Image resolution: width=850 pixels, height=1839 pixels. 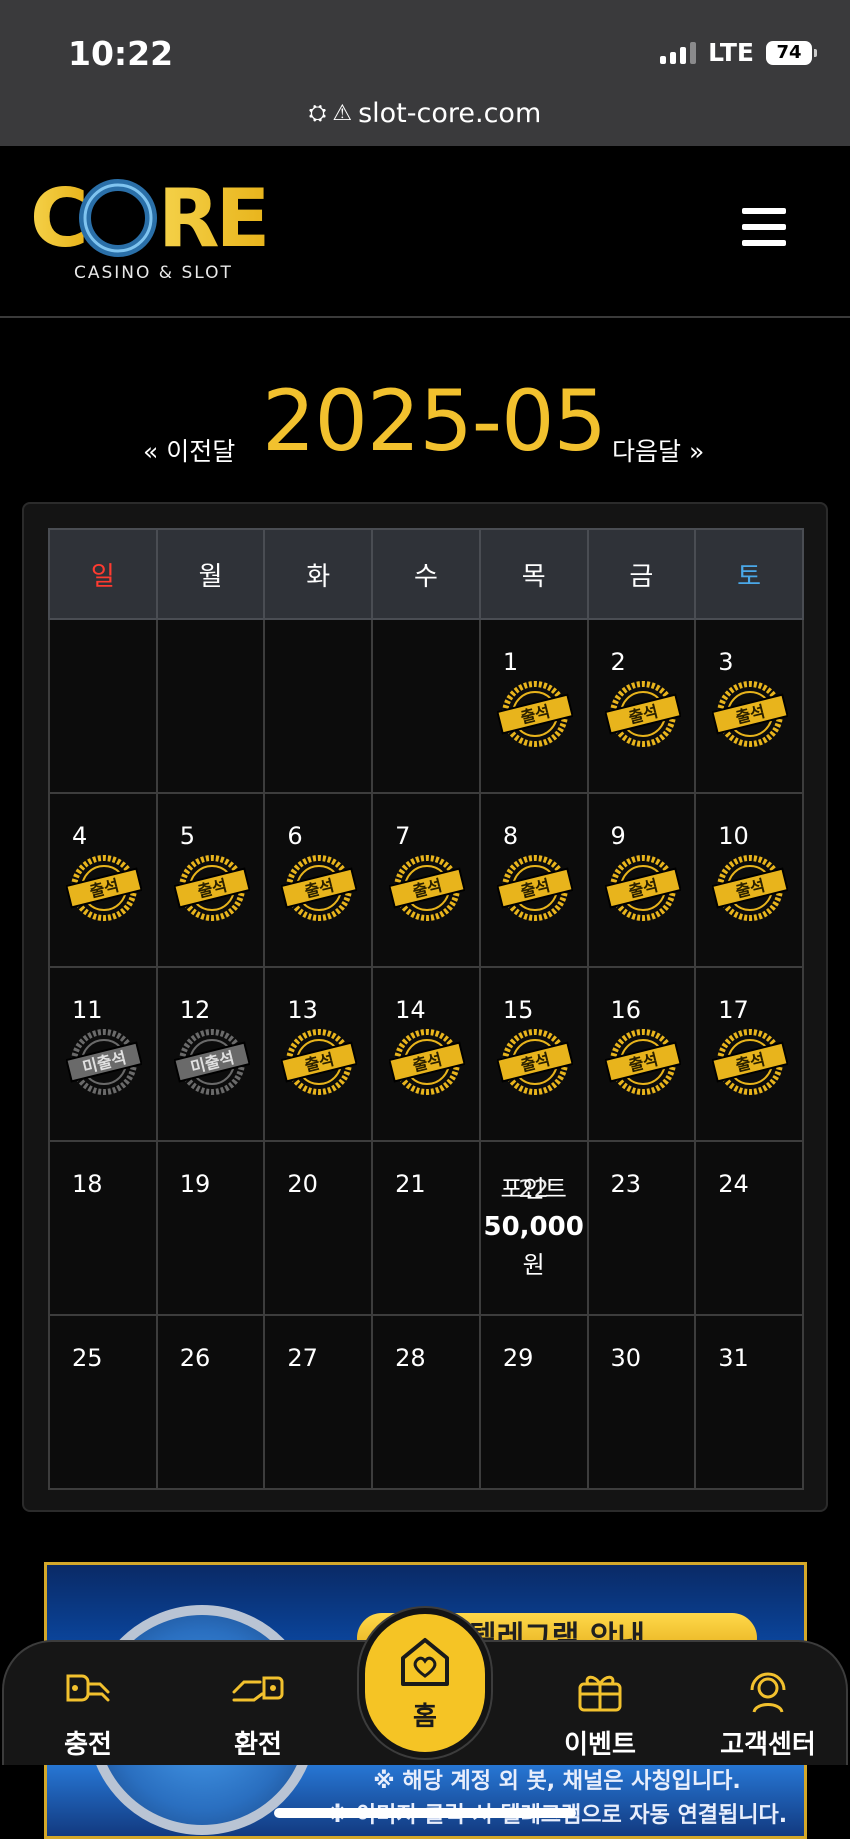 I want to click on logo-subtitle: CASINO & SLOT, so click(x=153, y=273).